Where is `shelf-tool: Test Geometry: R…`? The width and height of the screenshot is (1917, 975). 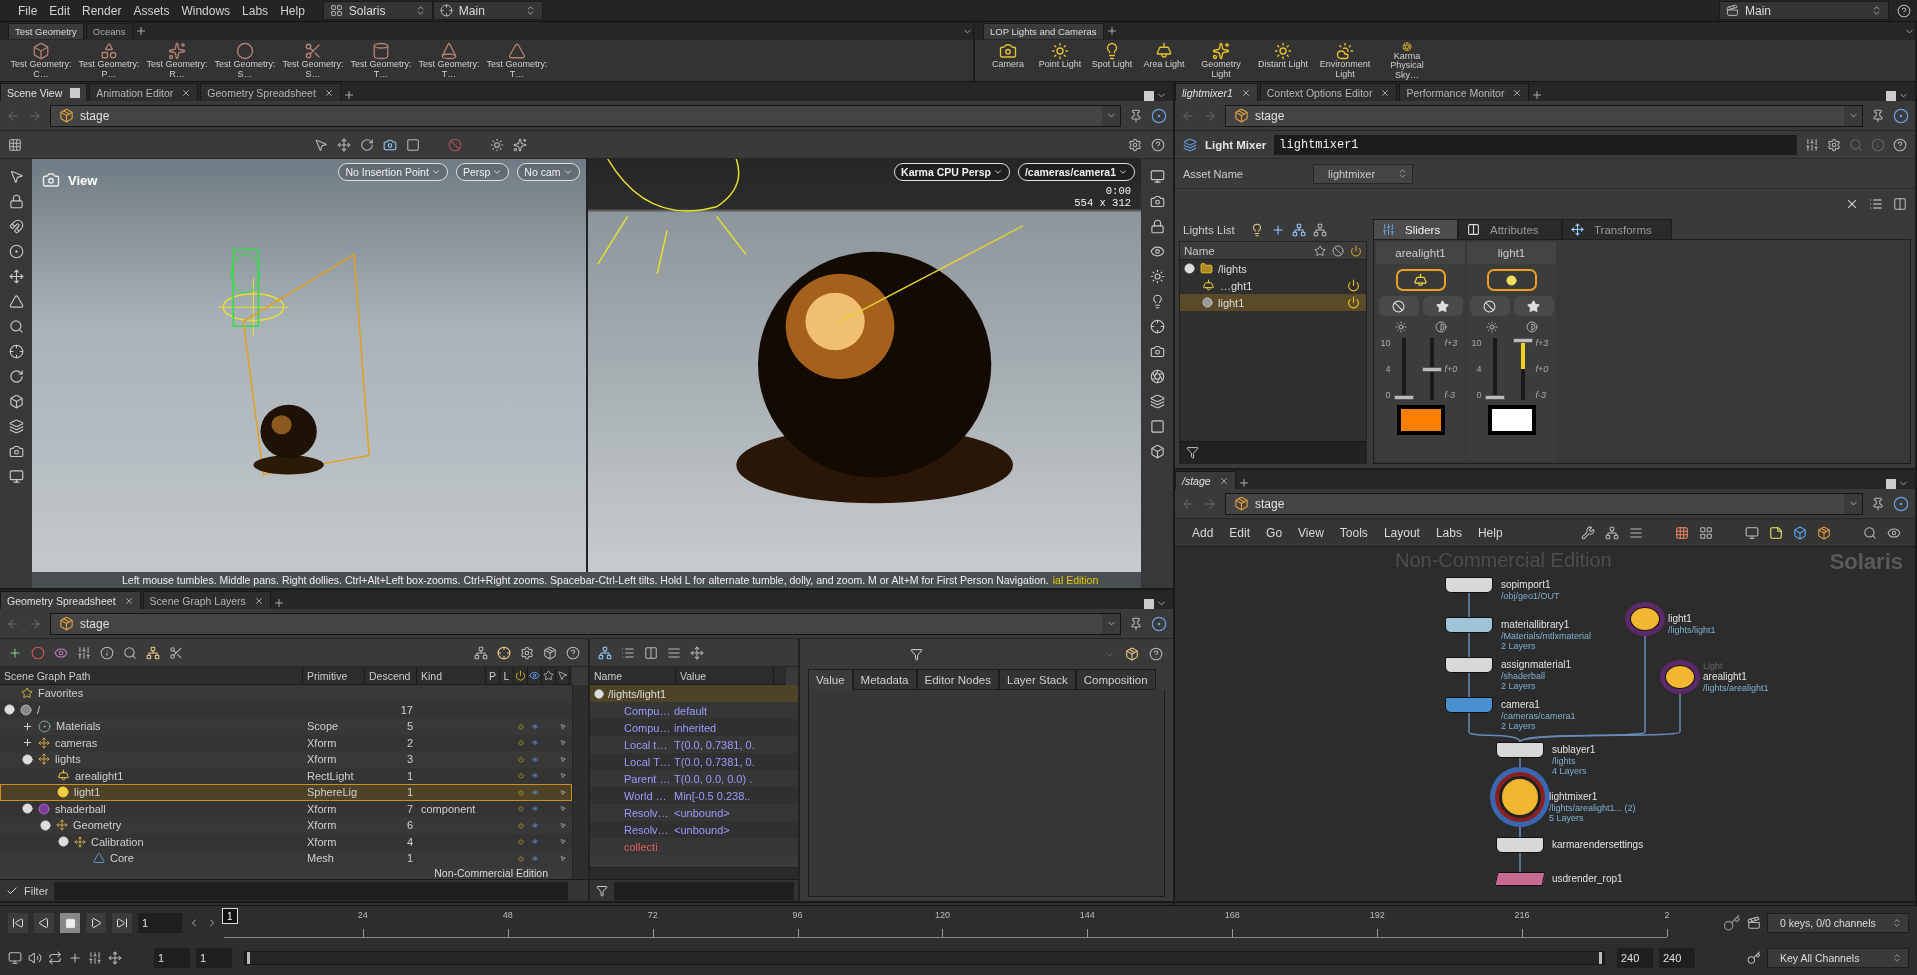
shelf-tool: Test Geometry: R… is located at coordinates (177, 61).